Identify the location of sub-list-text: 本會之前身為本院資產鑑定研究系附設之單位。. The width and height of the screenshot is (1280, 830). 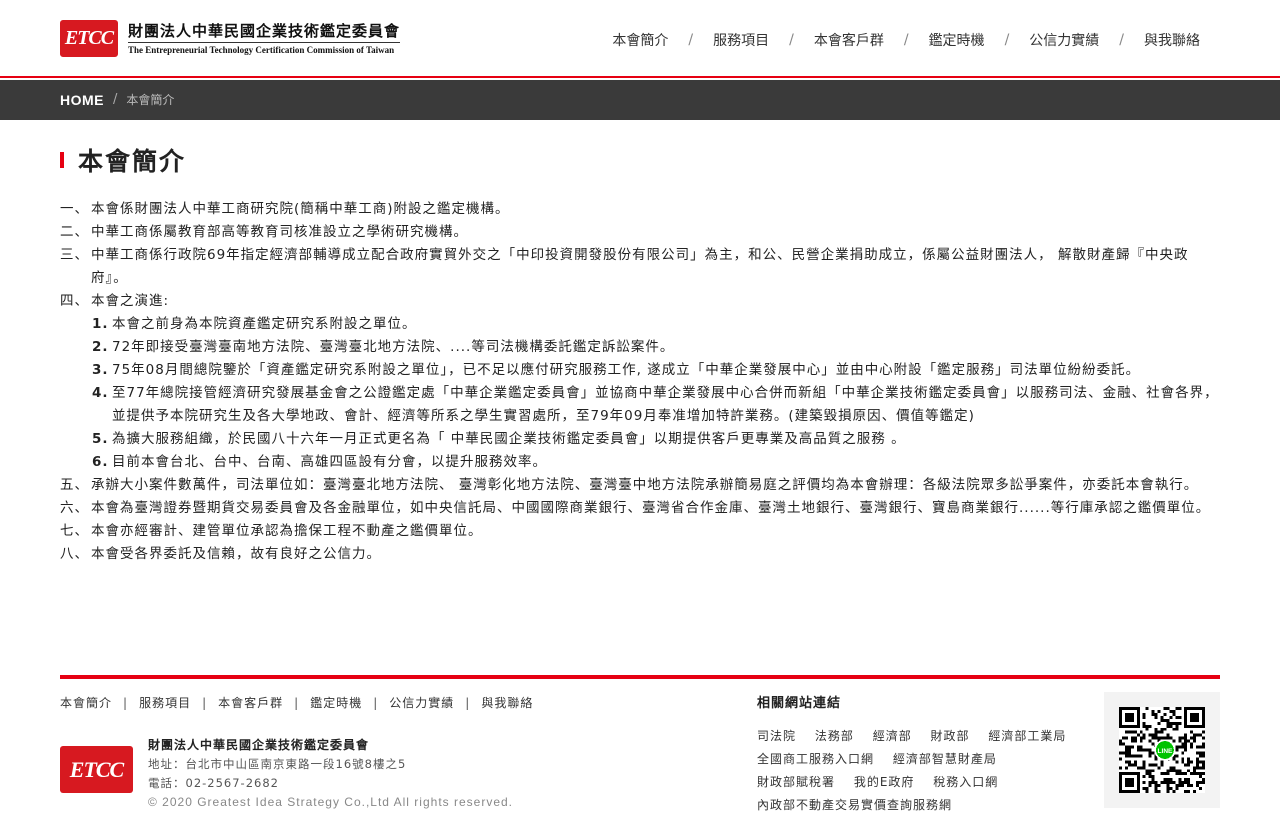
(264, 324).